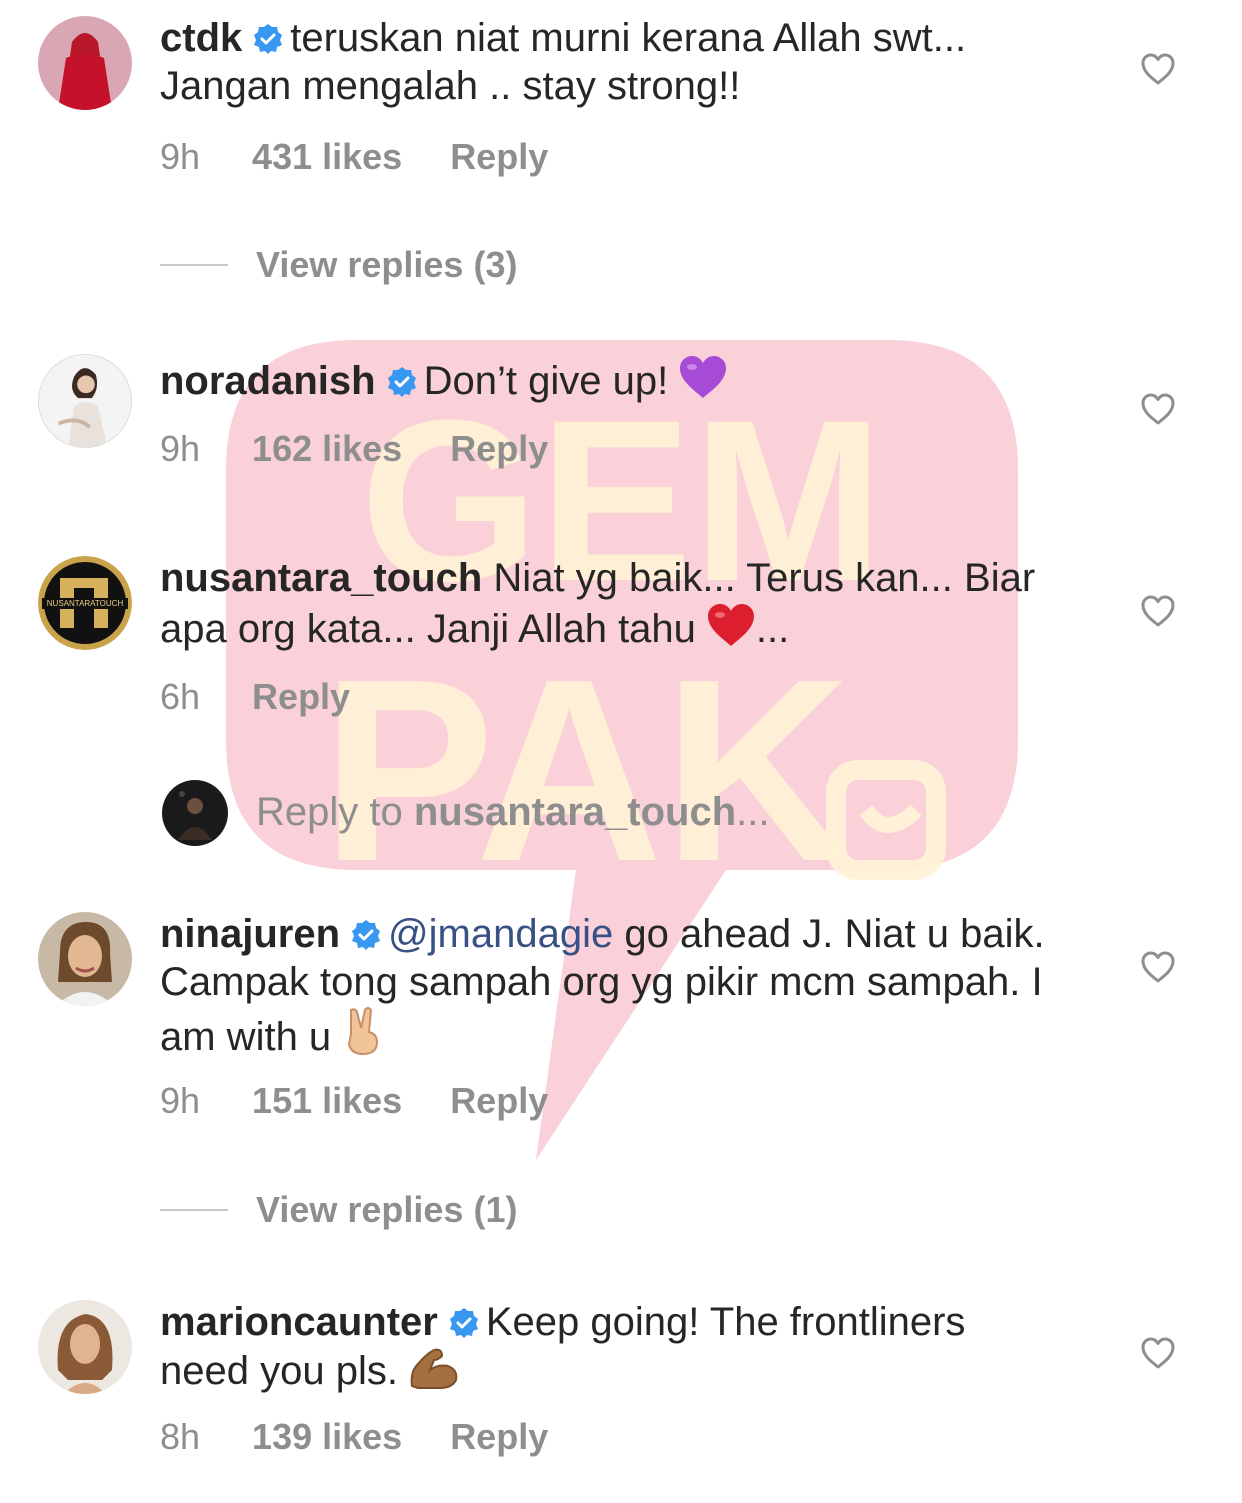 Image resolution: width=1242 pixels, height=1503 pixels. I want to click on current-user-avatar, so click(195, 813).